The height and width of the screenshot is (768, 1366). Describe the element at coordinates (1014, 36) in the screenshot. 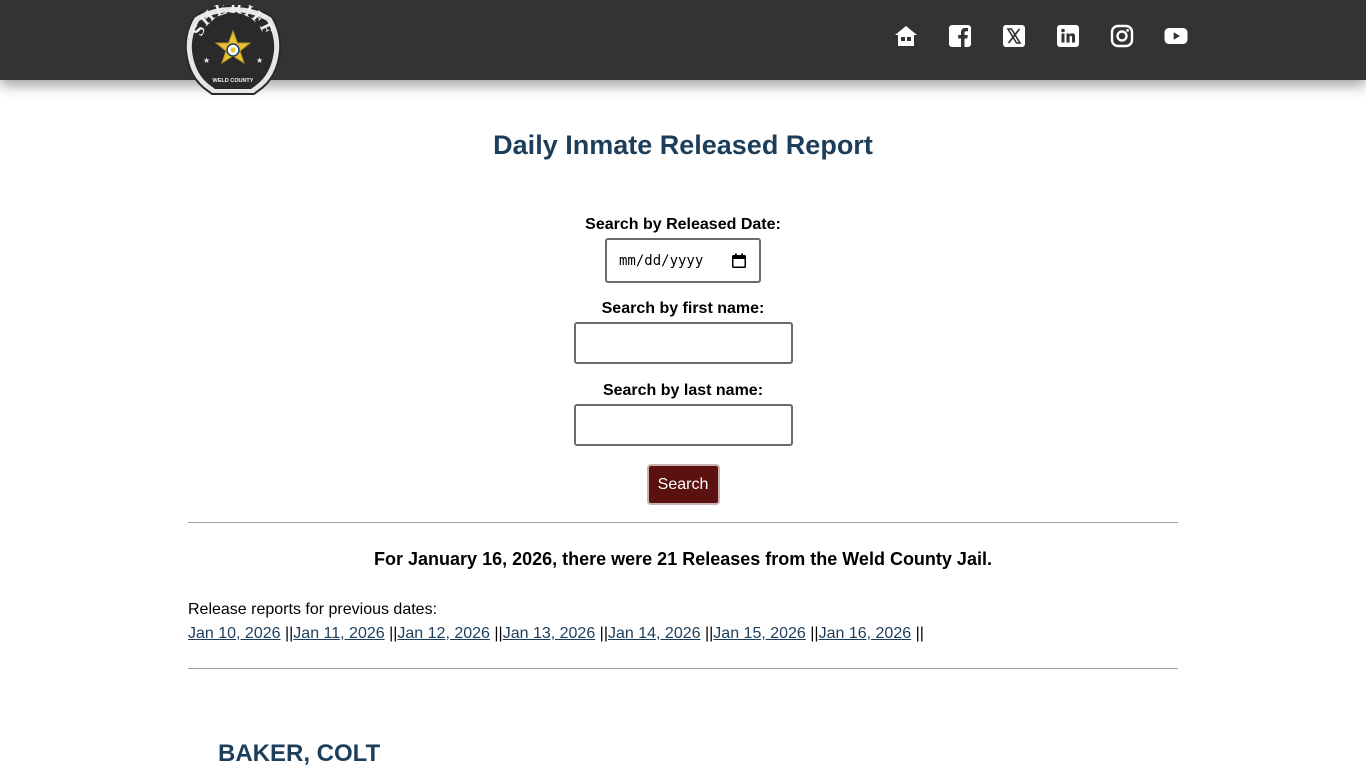

I see `x-icon` at that location.